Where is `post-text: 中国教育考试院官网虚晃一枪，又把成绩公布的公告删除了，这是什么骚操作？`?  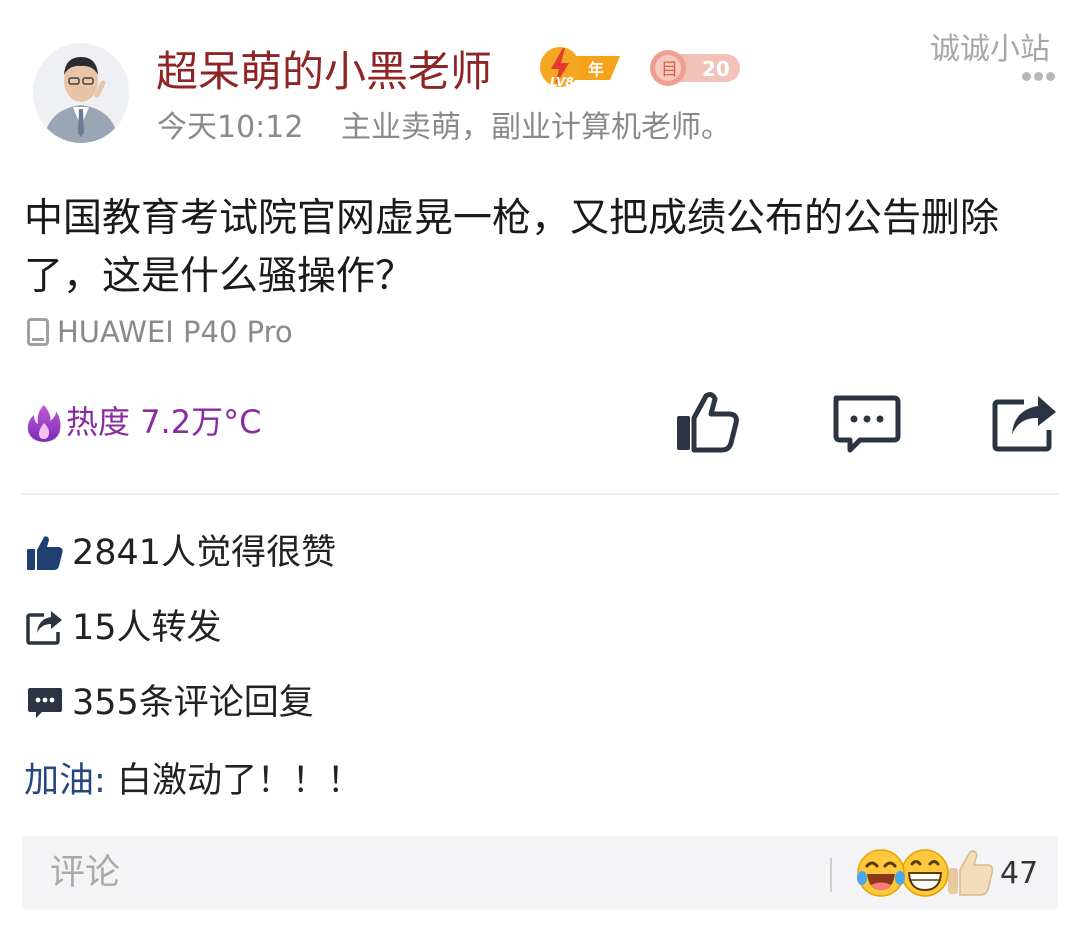
post-text: 中国教育考试院官网虚晃一枪，又把成绩公布的公告删除了，这是什么骚操作？ is located at coordinates (512, 247).